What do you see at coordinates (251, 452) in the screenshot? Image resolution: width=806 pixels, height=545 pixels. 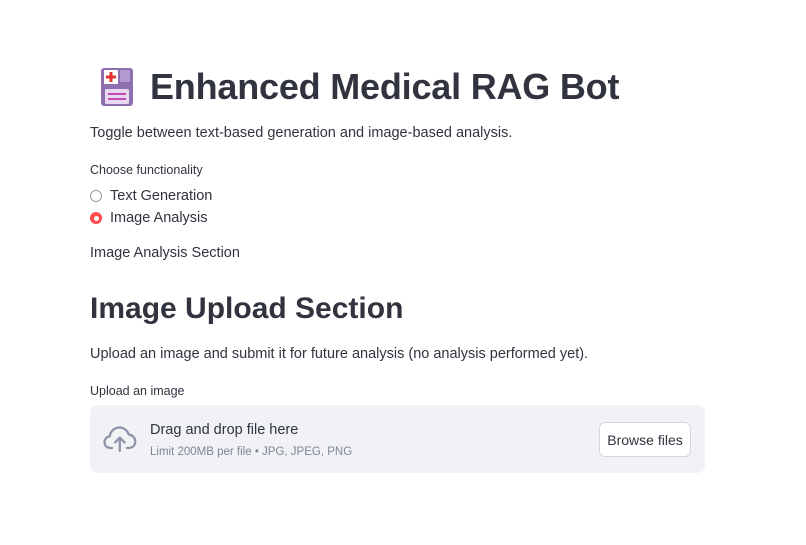 I see `dropzone-limit-text: Limit 200MB per file • JPG, JPEG, PNG` at bounding box center [251, 452].